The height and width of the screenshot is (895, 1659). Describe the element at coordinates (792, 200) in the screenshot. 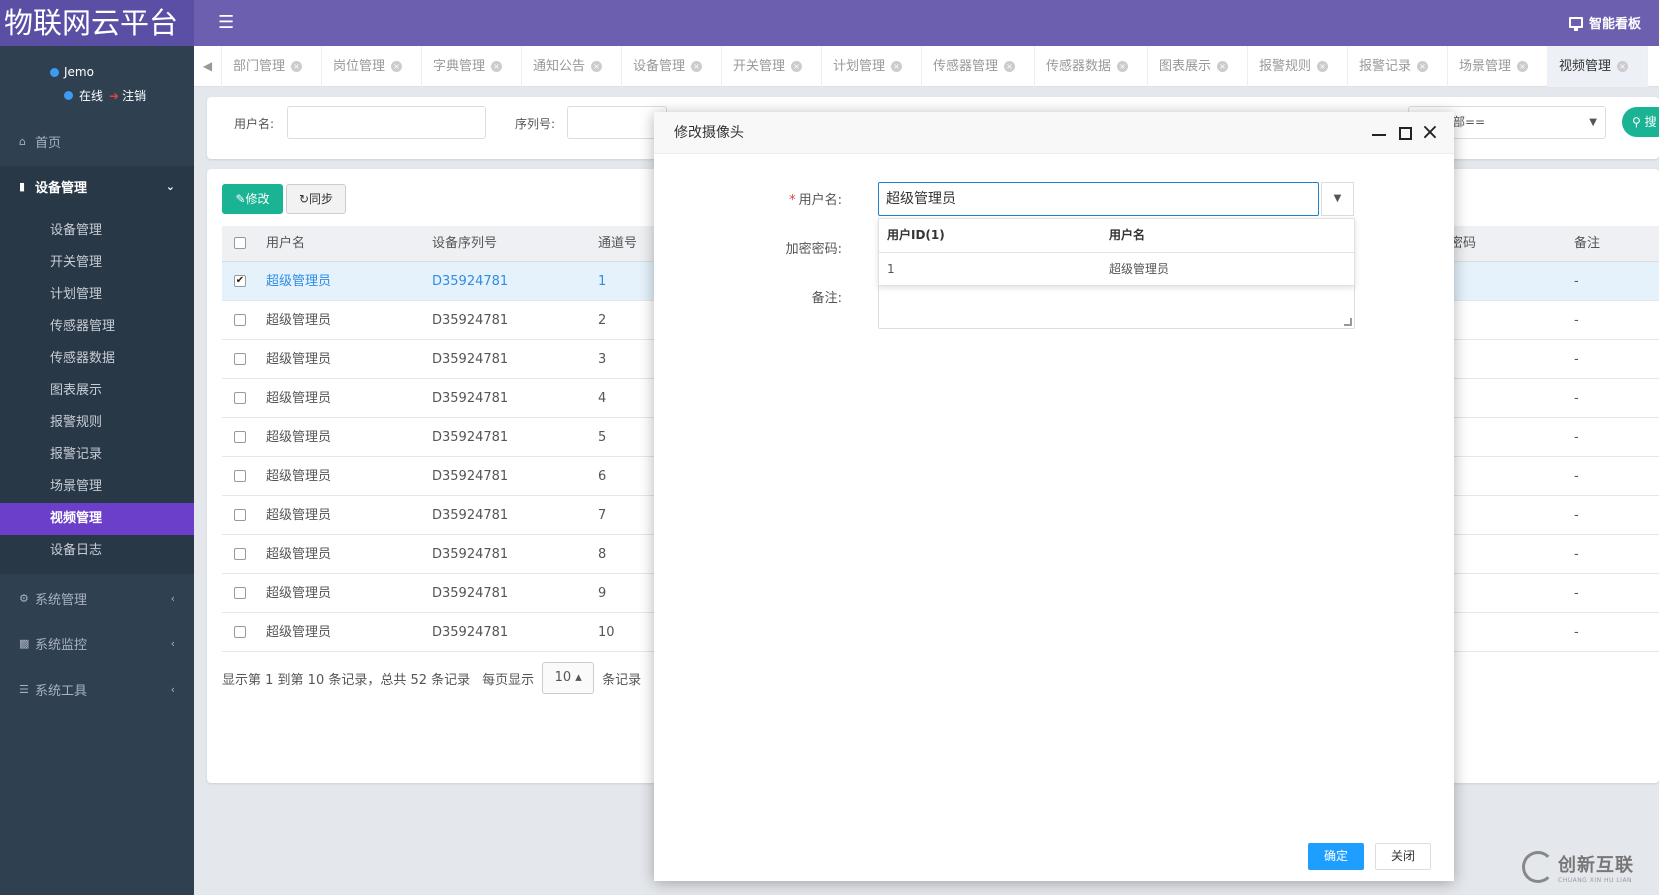

I see `required-marker: *` at that location.